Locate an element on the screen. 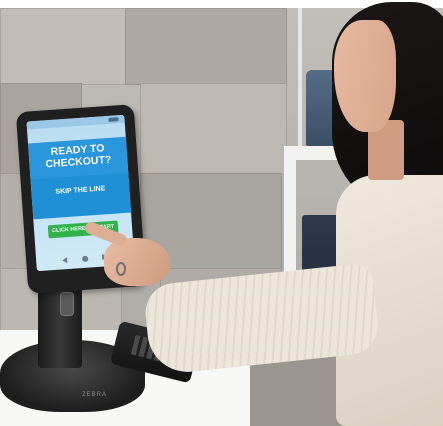 This screenshot has height=426, width=443. person-hand is located at coordinates (137, 262).